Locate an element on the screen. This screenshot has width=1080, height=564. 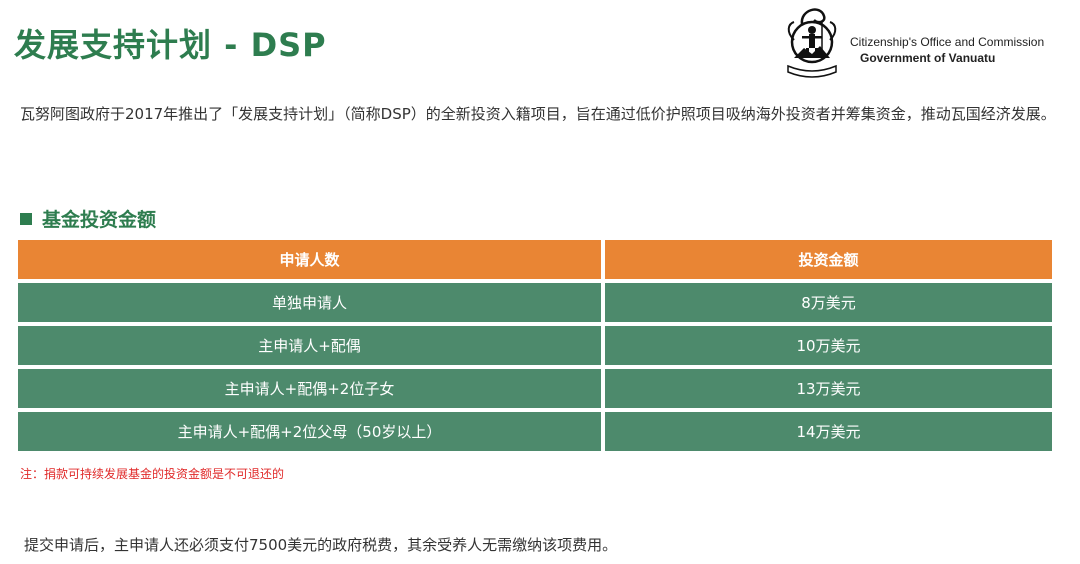
table-row: 主申请人+配偶+2位父母（50岁以上） 14万美元 is located at coordinates (535, 431).